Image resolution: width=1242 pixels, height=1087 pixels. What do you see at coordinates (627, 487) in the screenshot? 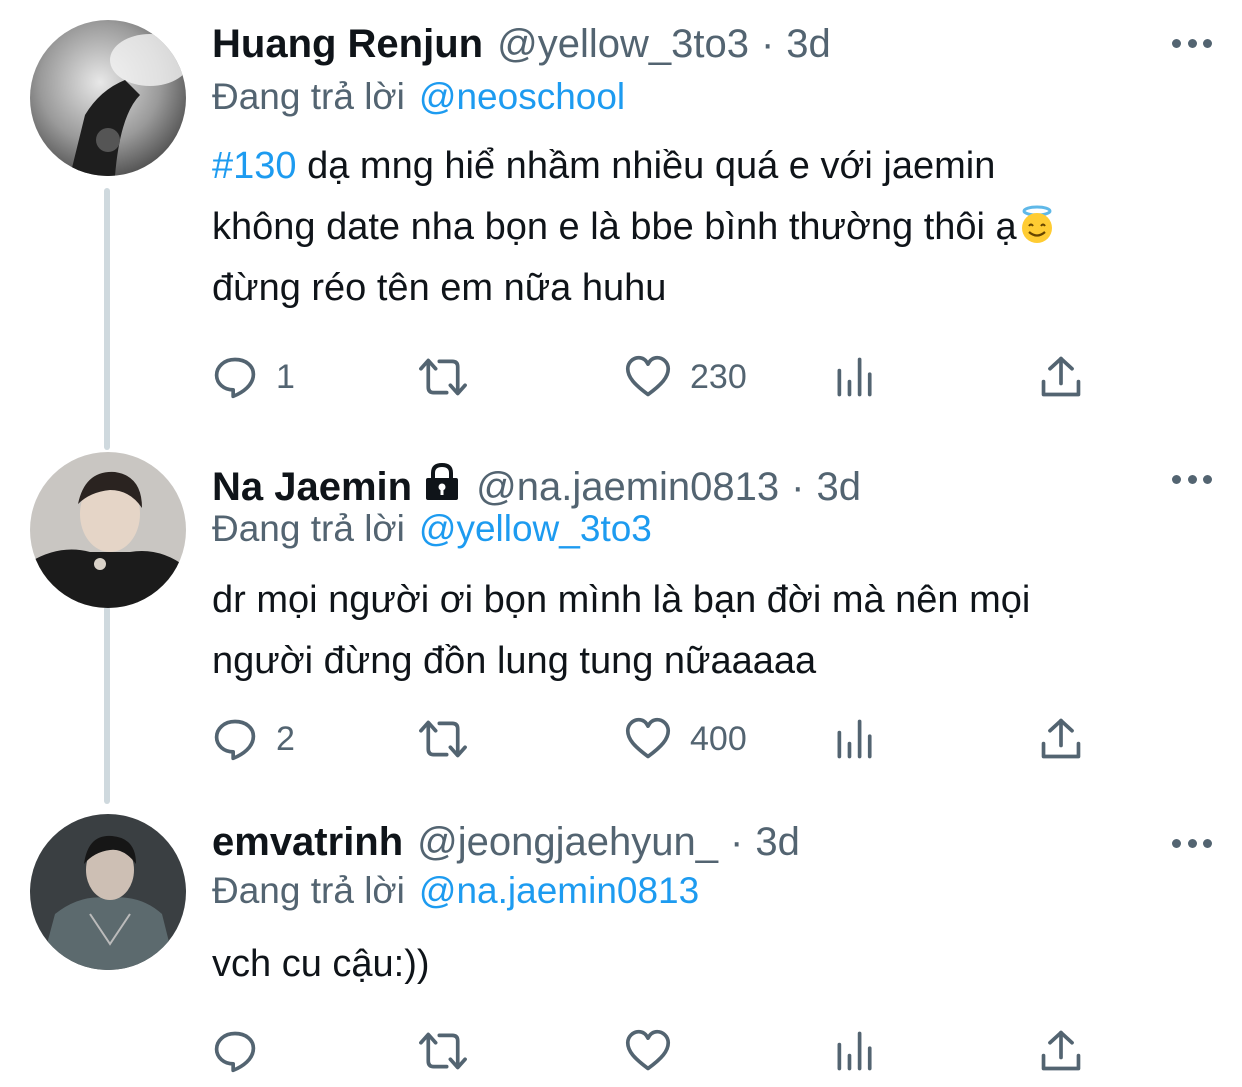
I see `user-handle: @na.jaemin0813` at bounding box center [627, 487].